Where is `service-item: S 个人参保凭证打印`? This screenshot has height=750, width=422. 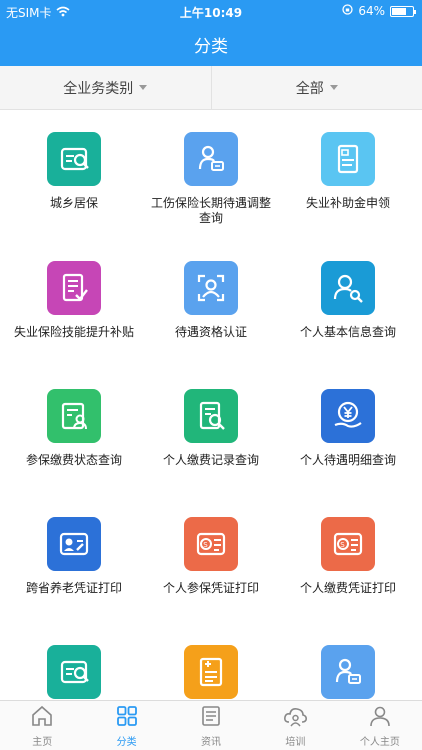 service-item: S 个人参保凭证打印 is located at coordinates (211, 556).